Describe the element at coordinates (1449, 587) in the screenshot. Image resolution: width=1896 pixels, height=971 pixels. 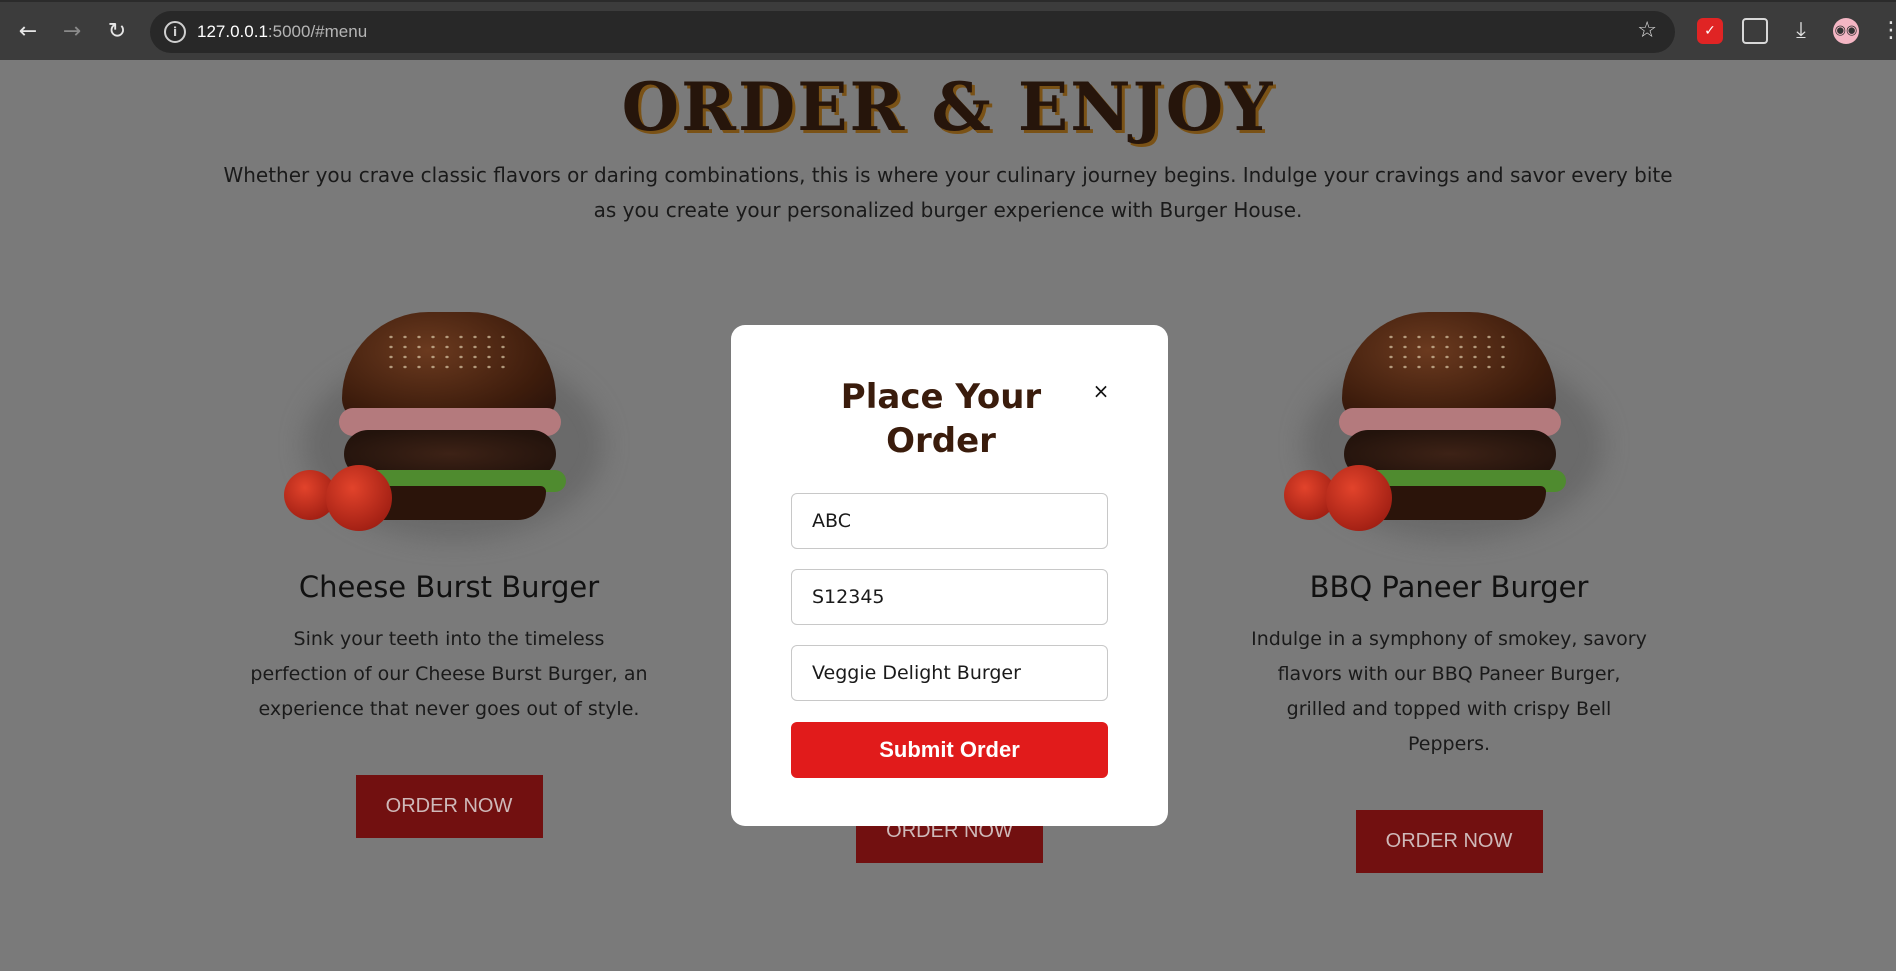
I see `card-title: BBQ Paneer Burger` at that location.